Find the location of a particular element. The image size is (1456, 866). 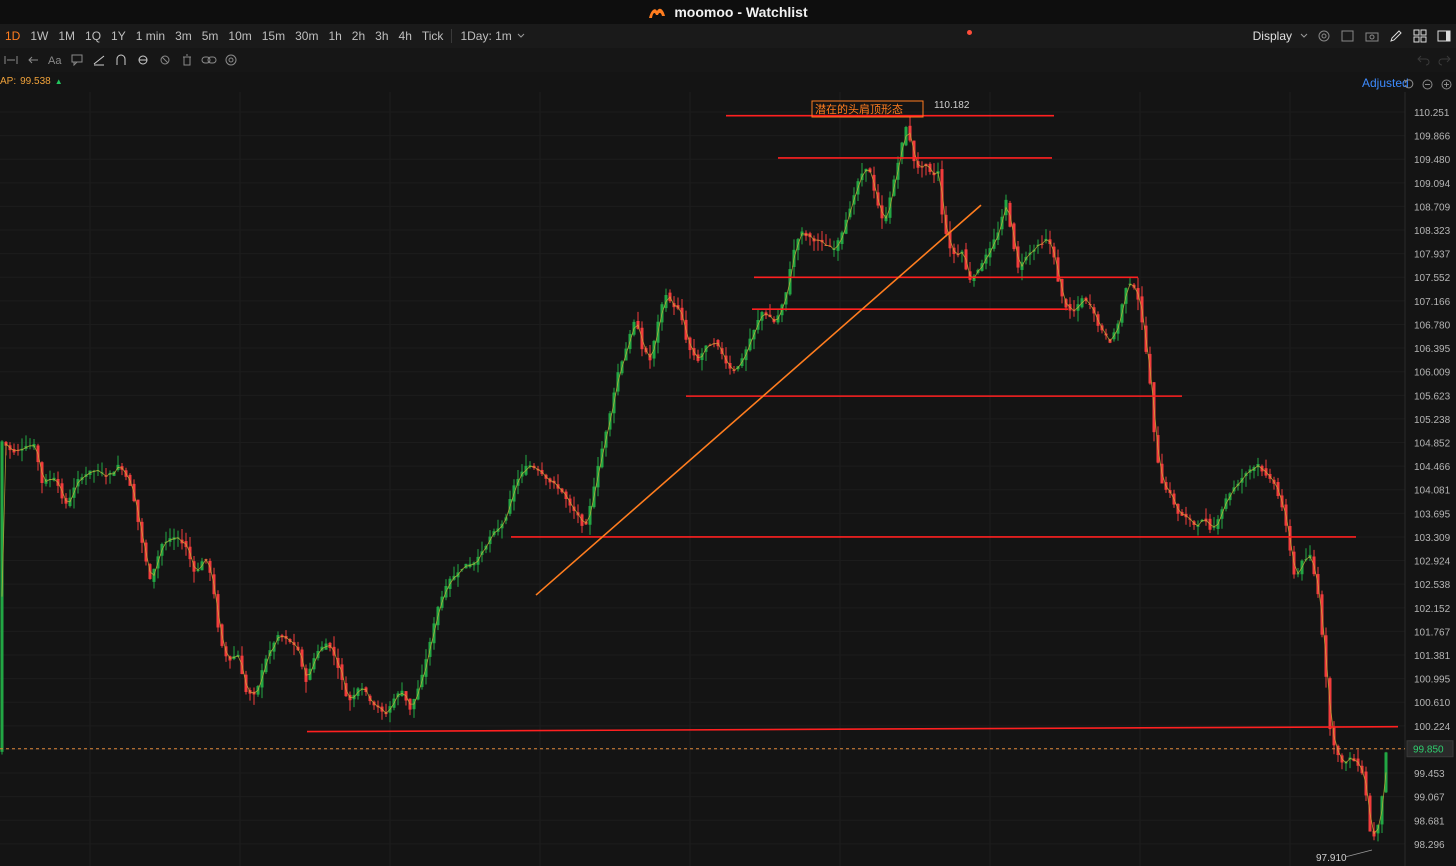

drawing-settings-icon is located at coordinates (231, 60).